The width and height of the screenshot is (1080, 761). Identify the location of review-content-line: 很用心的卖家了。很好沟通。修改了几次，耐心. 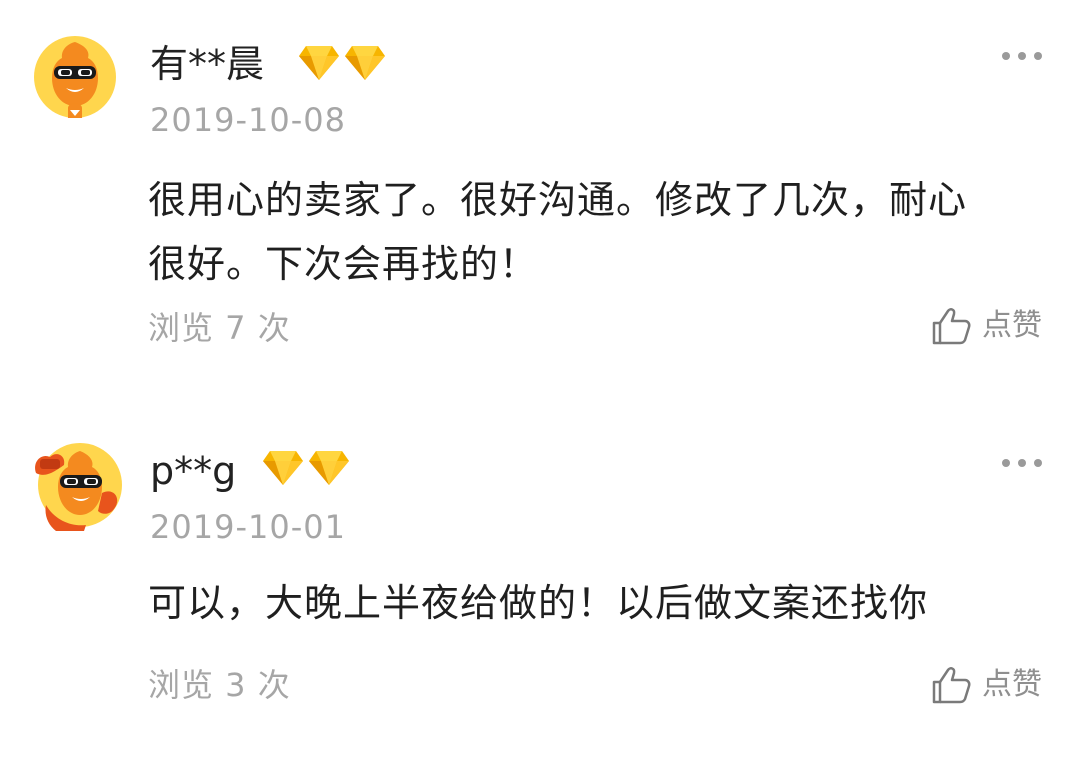
(558, 200).